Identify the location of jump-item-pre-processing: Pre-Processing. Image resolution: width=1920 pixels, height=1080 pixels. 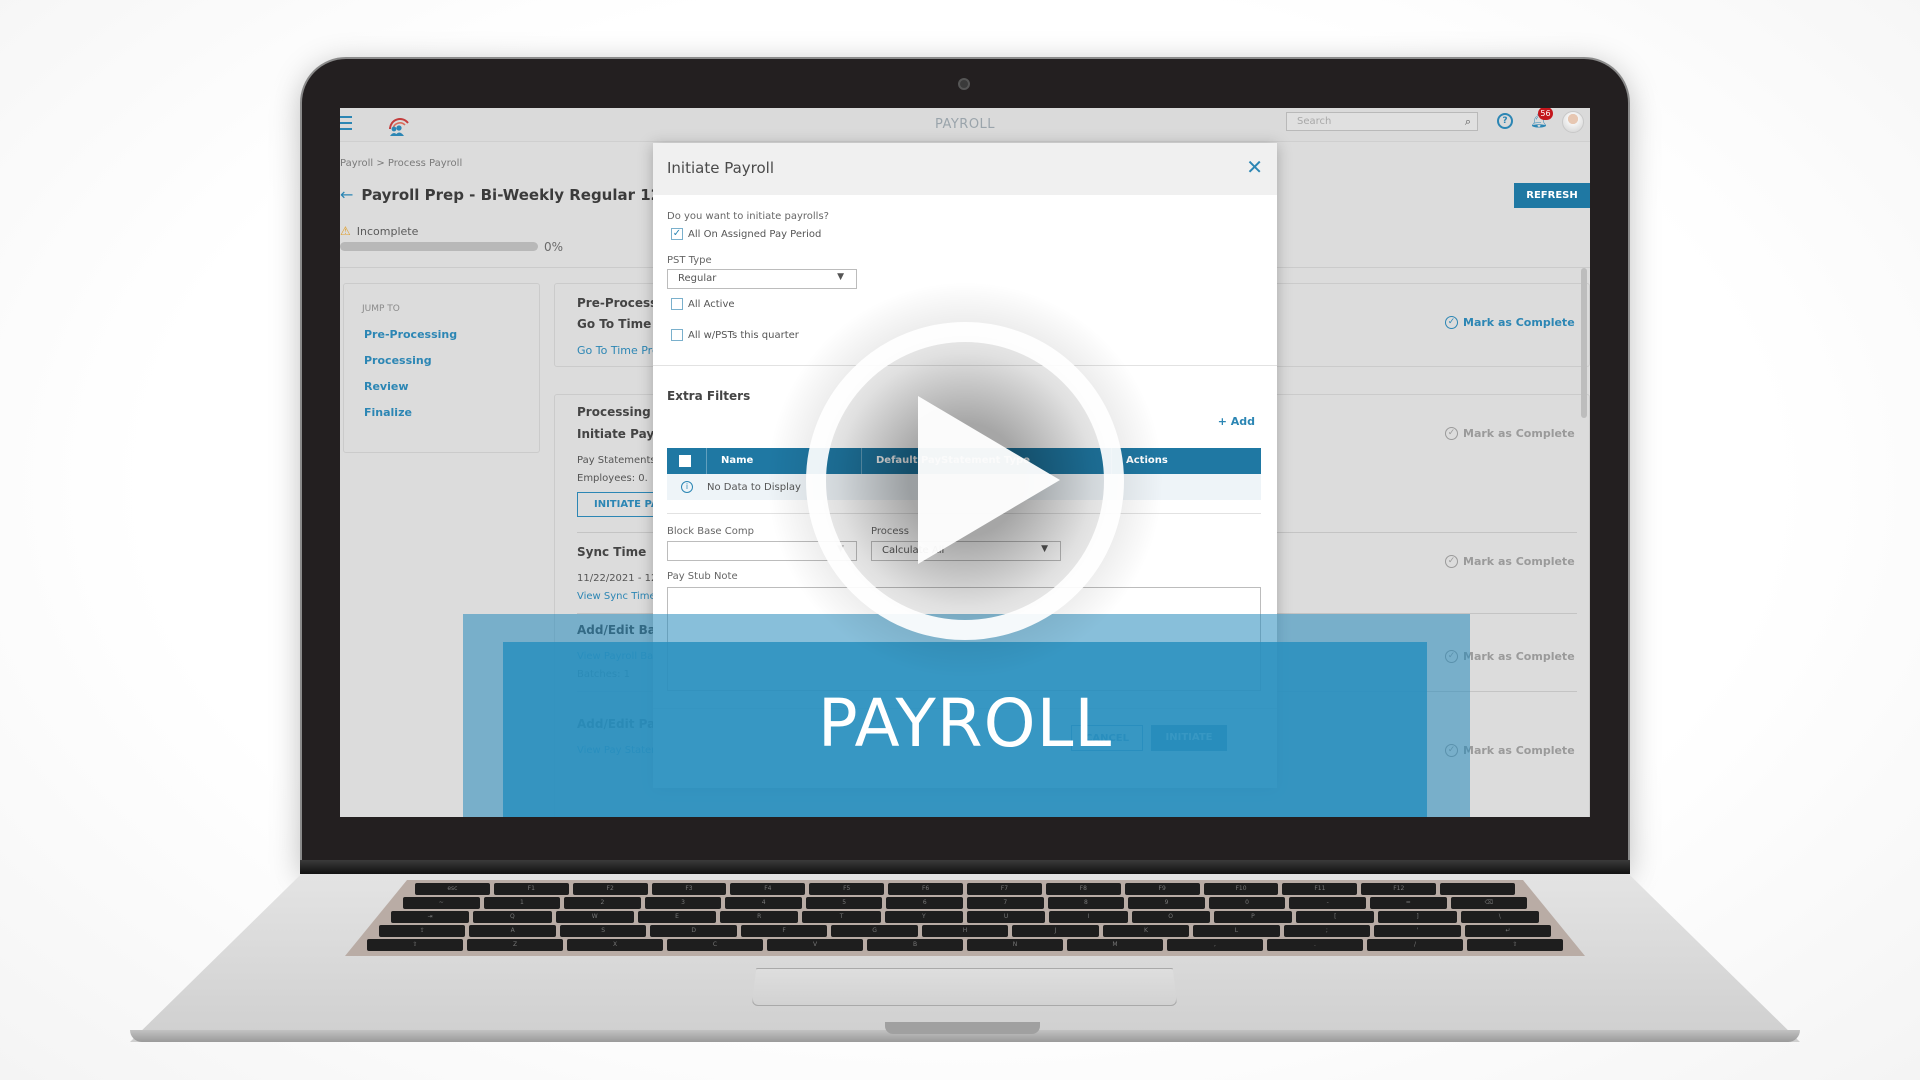
(410, 334).